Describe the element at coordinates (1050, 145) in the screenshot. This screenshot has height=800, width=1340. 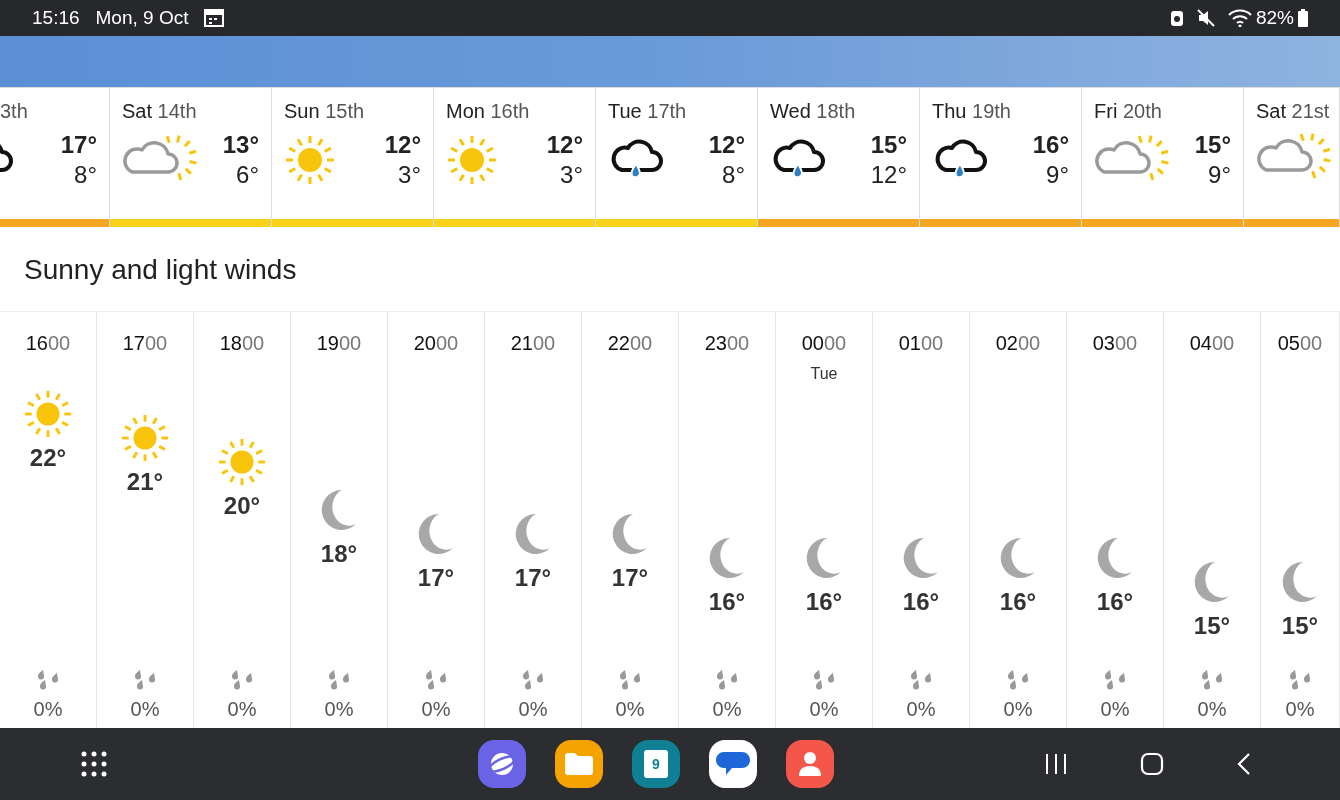
I see `high-temperature: 16°` at that location.